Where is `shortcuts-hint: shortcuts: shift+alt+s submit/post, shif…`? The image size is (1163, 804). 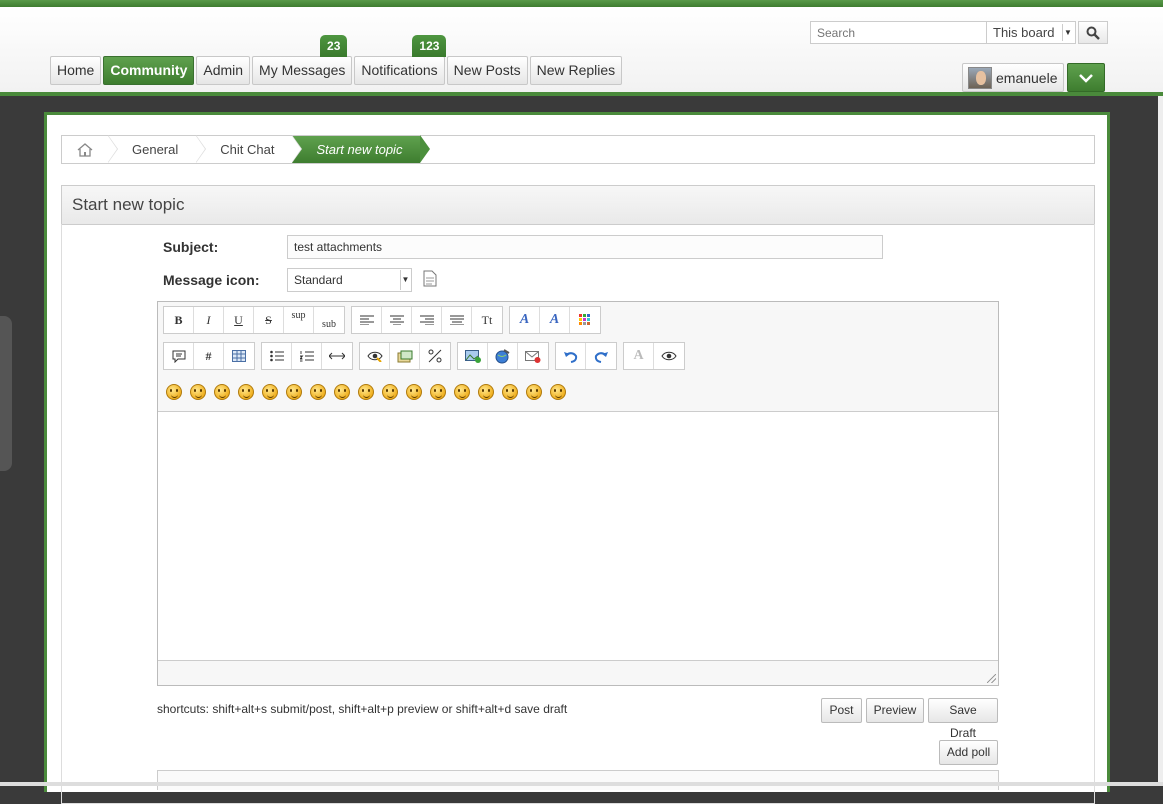
shortcuts-hint: shortcuts: shift+alt+s submit/post, shif… is located at coordinates (362, 709).